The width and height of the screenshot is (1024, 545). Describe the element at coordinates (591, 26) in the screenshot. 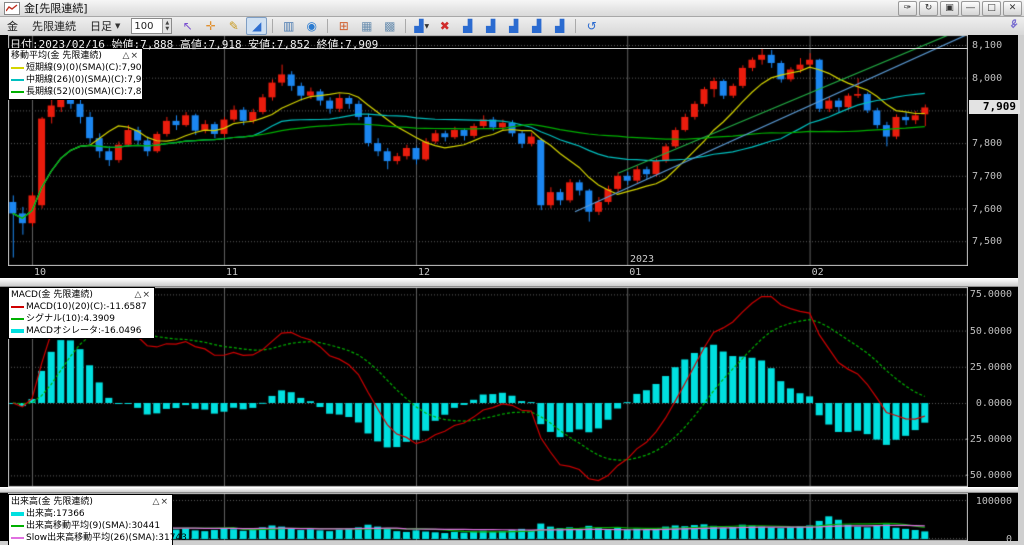

I see `refresh-icon: ↺` at that location.